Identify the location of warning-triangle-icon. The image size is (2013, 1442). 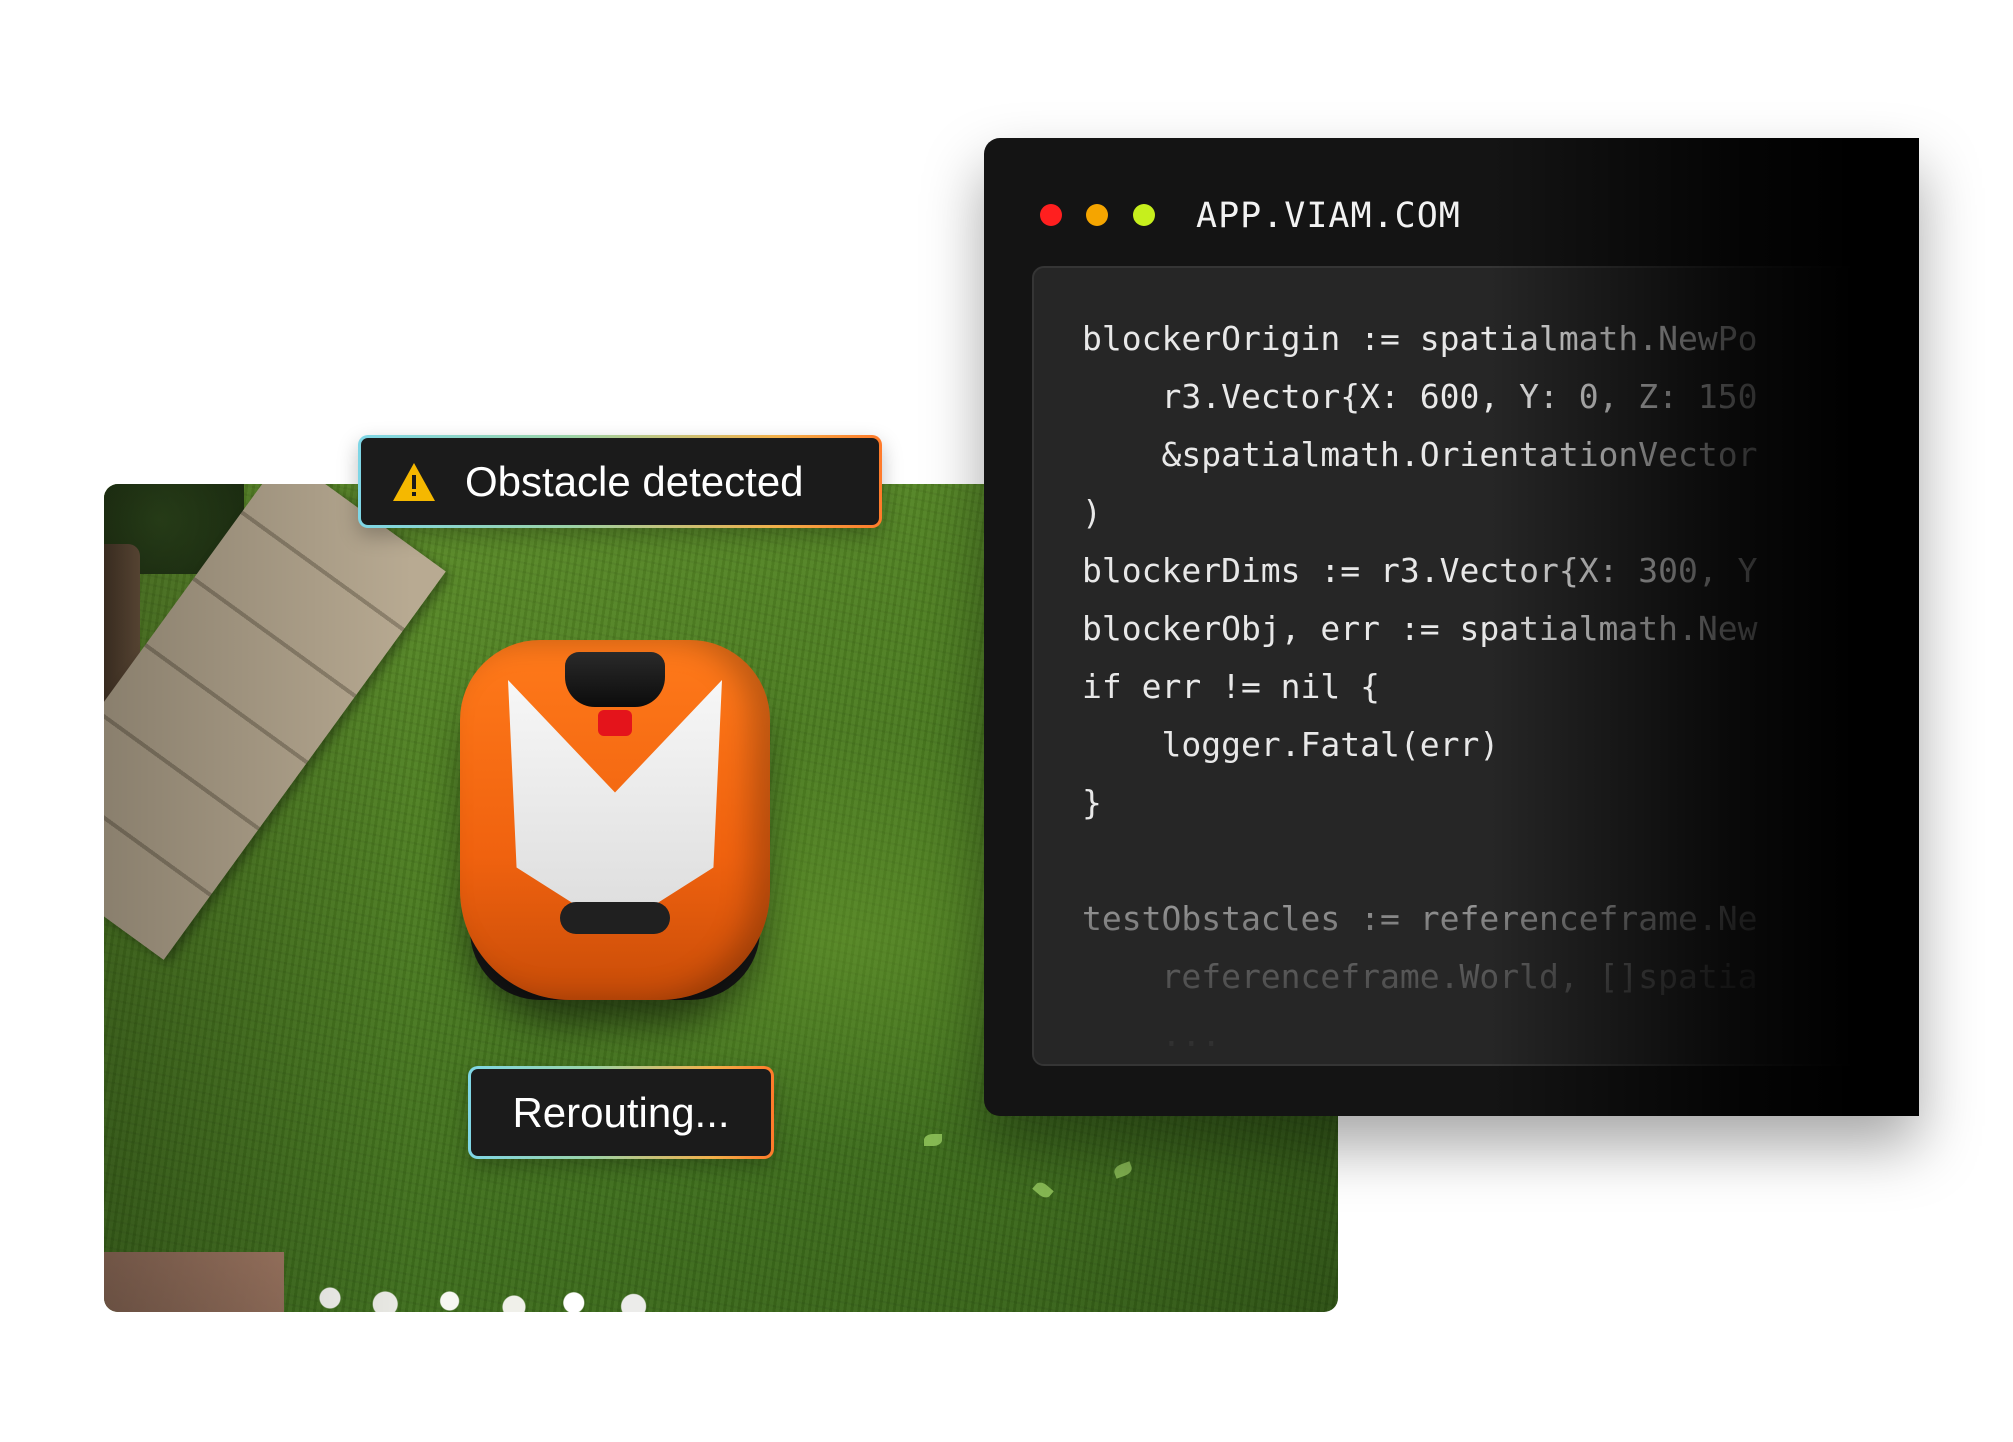
(414, 481).